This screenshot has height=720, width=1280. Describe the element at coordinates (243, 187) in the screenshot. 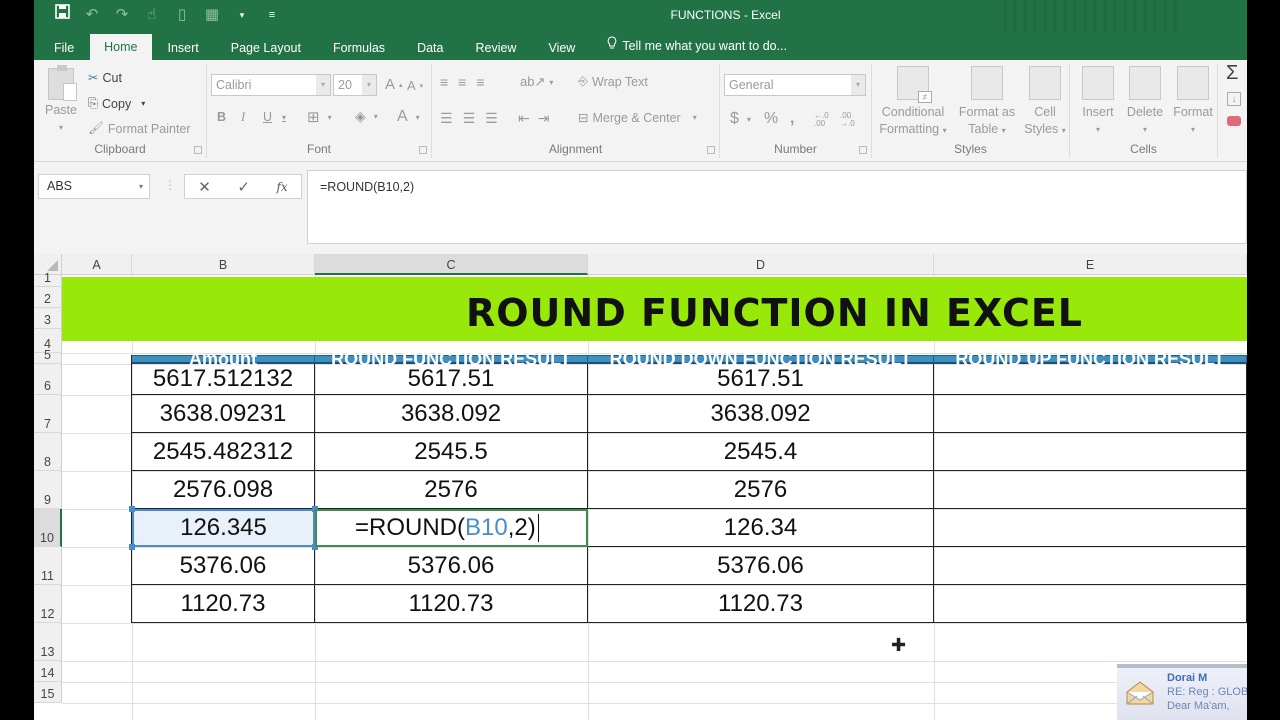

I see `enter-icon: ✓` at that location.